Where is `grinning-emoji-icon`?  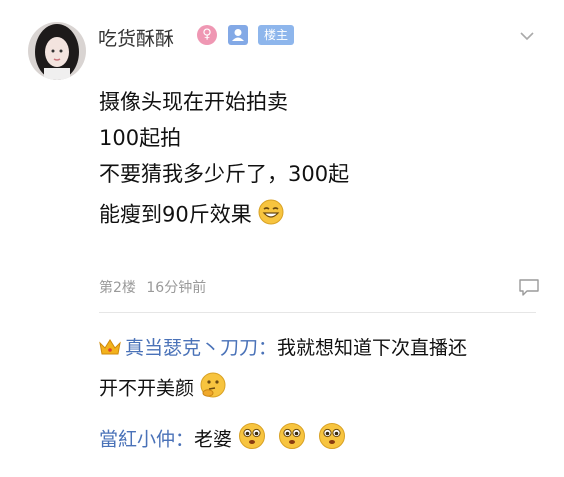 grinning-emoji-icon is located at coordinates (271, 215).